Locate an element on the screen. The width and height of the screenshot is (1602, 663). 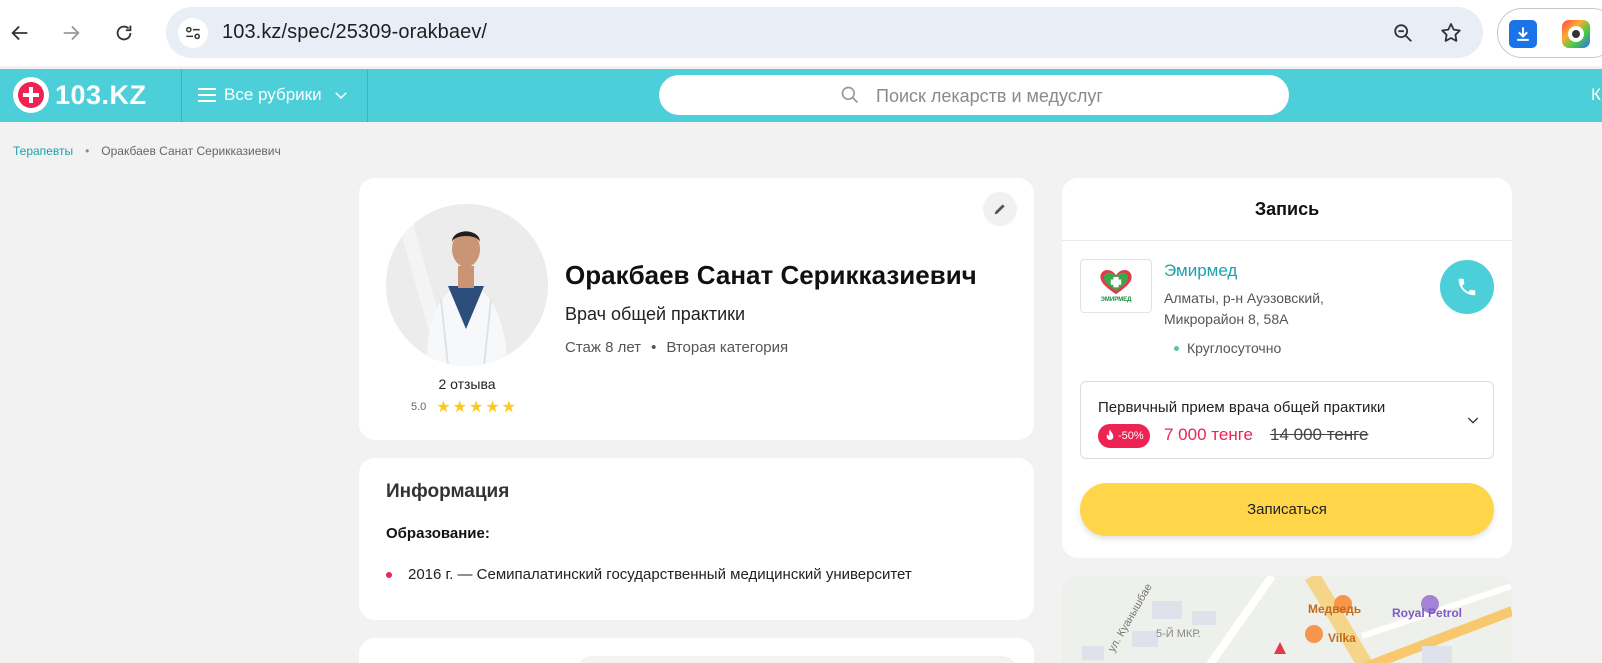
price-discounted: 7 000 тенге is located at coordinates (1208, 434).